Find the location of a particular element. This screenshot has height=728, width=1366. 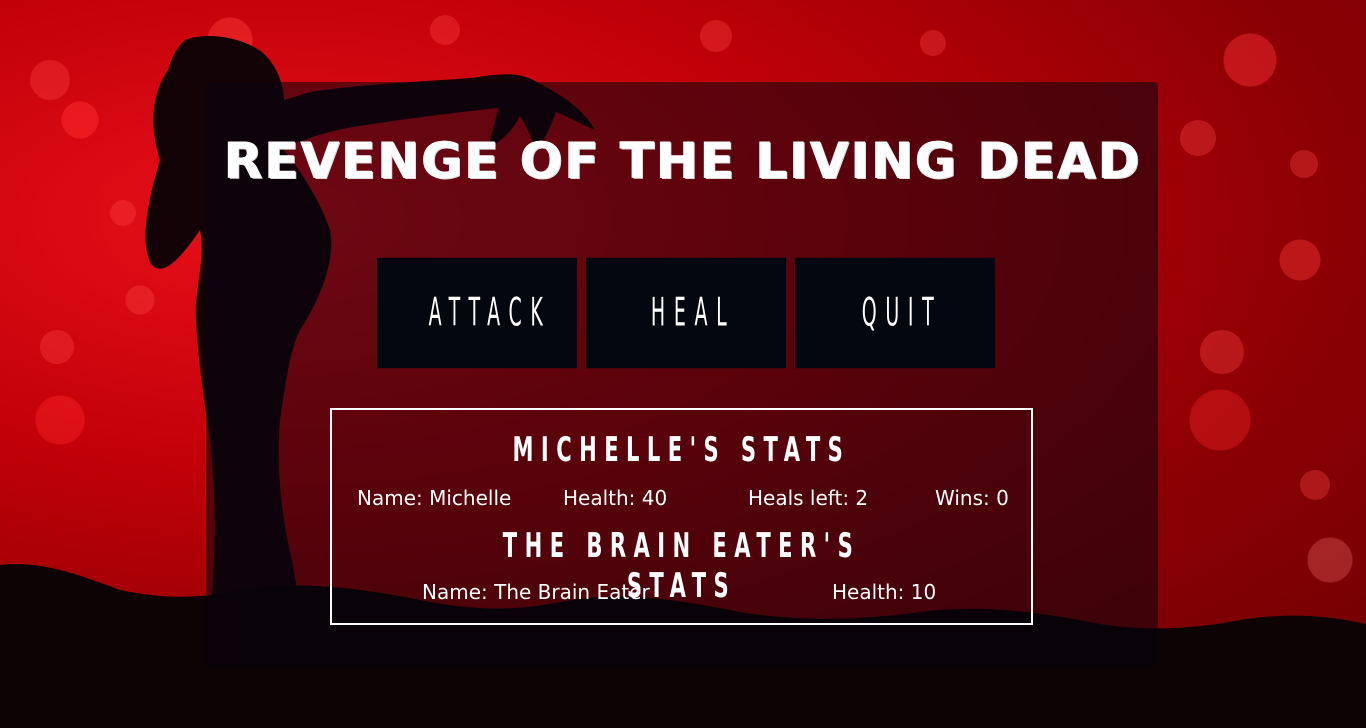

player-name: Name: Michelle is located at coordinates (434, 498).